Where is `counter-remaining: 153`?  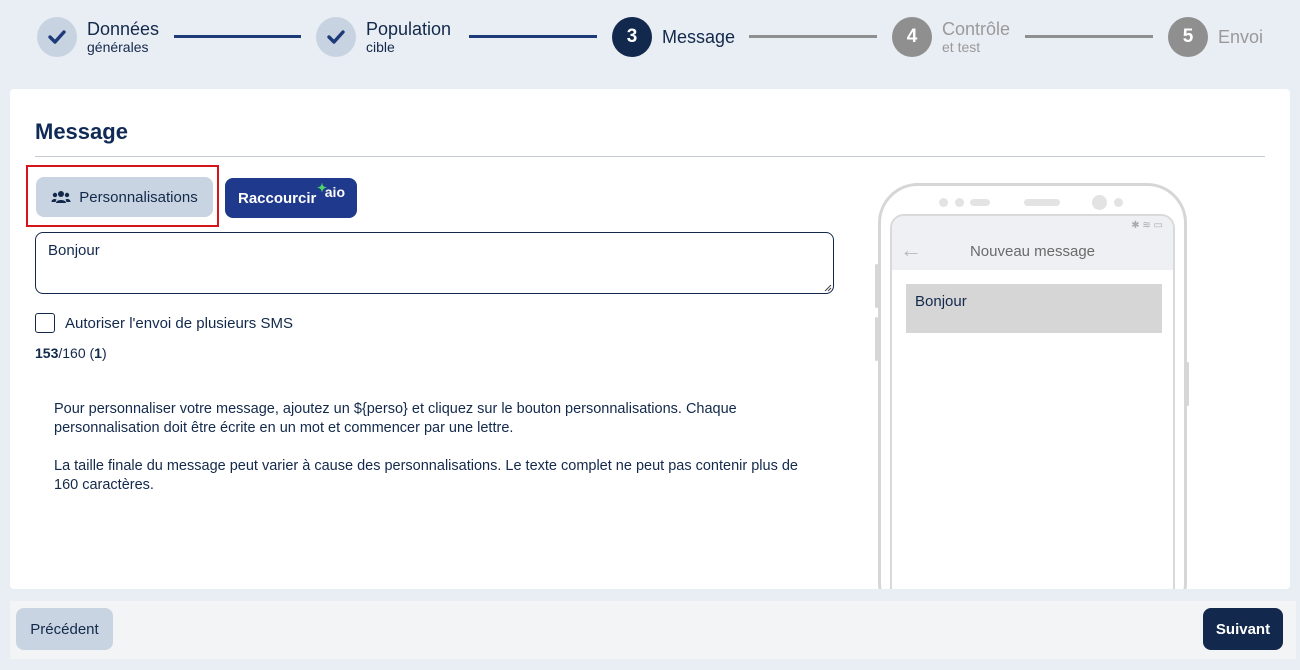 counter-remaining: 153 is located at coordinates (47, 353).